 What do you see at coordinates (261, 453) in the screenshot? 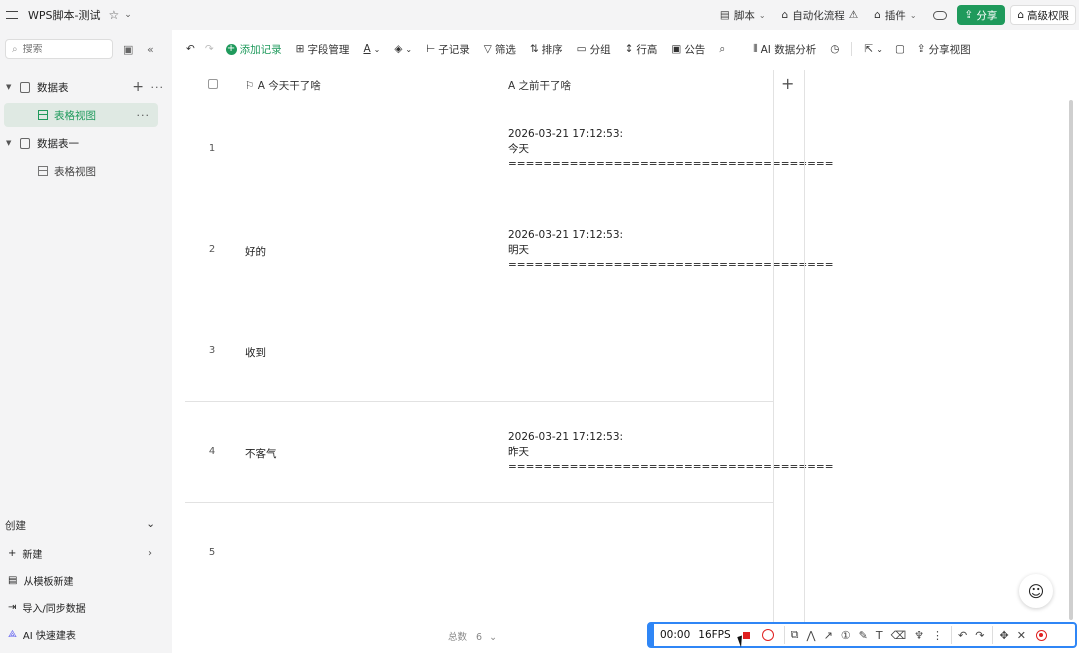
I see `table-cell: 不客气` at bounding box center [261, 453].